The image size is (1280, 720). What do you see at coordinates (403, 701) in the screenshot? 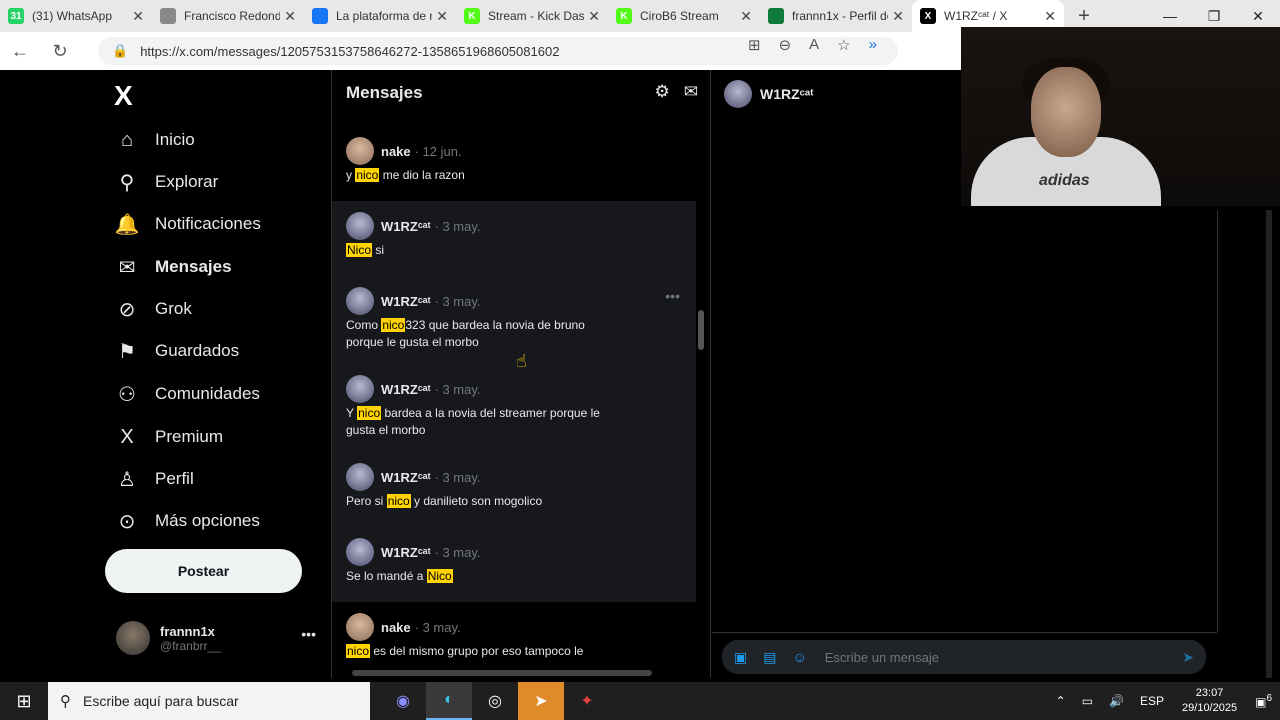
I see `discord-icon: ◉` at bounding box center [403, 701].